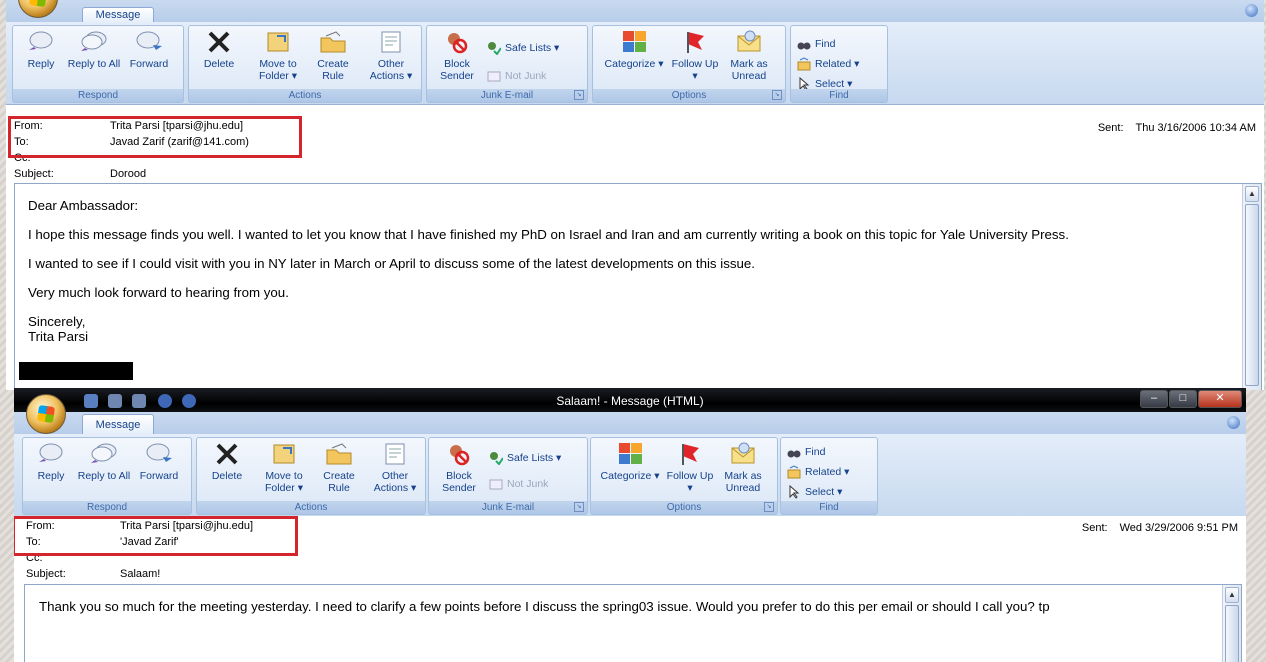 The image size is (1266, 662). Describe the element at coordinates (1220, 399) in the screenshot. I see `close-icon: ✕` at that location.